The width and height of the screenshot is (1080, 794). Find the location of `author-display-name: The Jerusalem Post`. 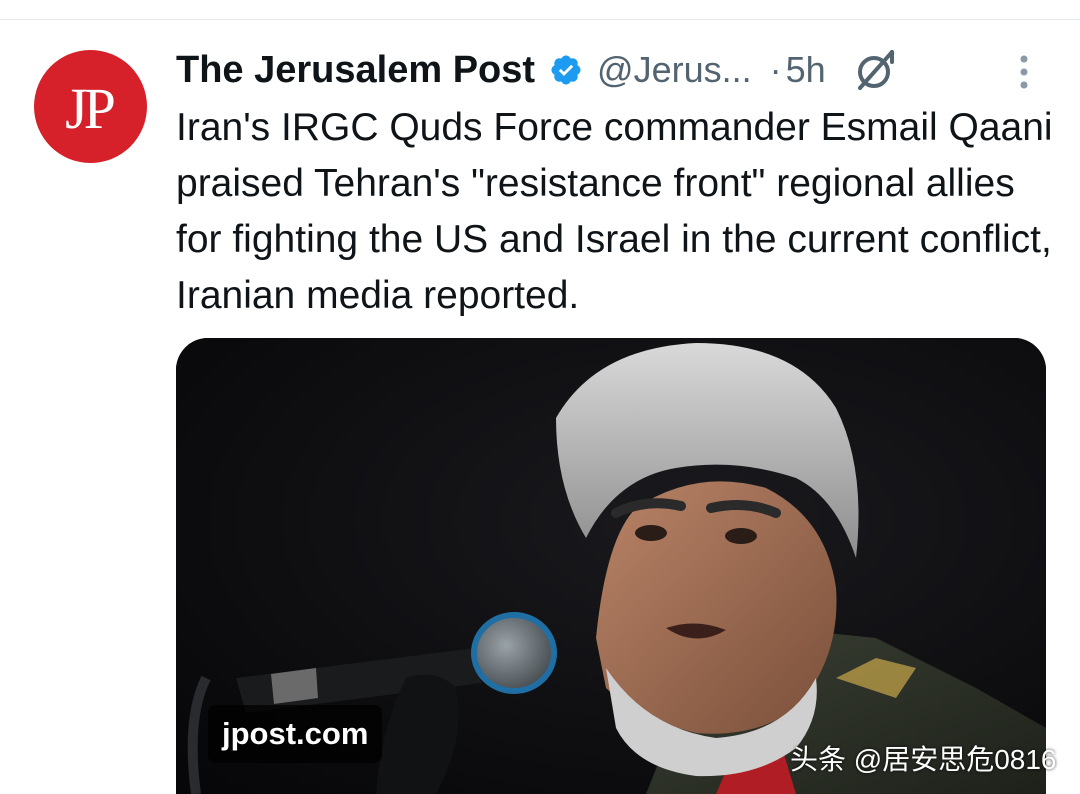

author-display-name: The Jerusalem Post is located at coordinates (355, 70).